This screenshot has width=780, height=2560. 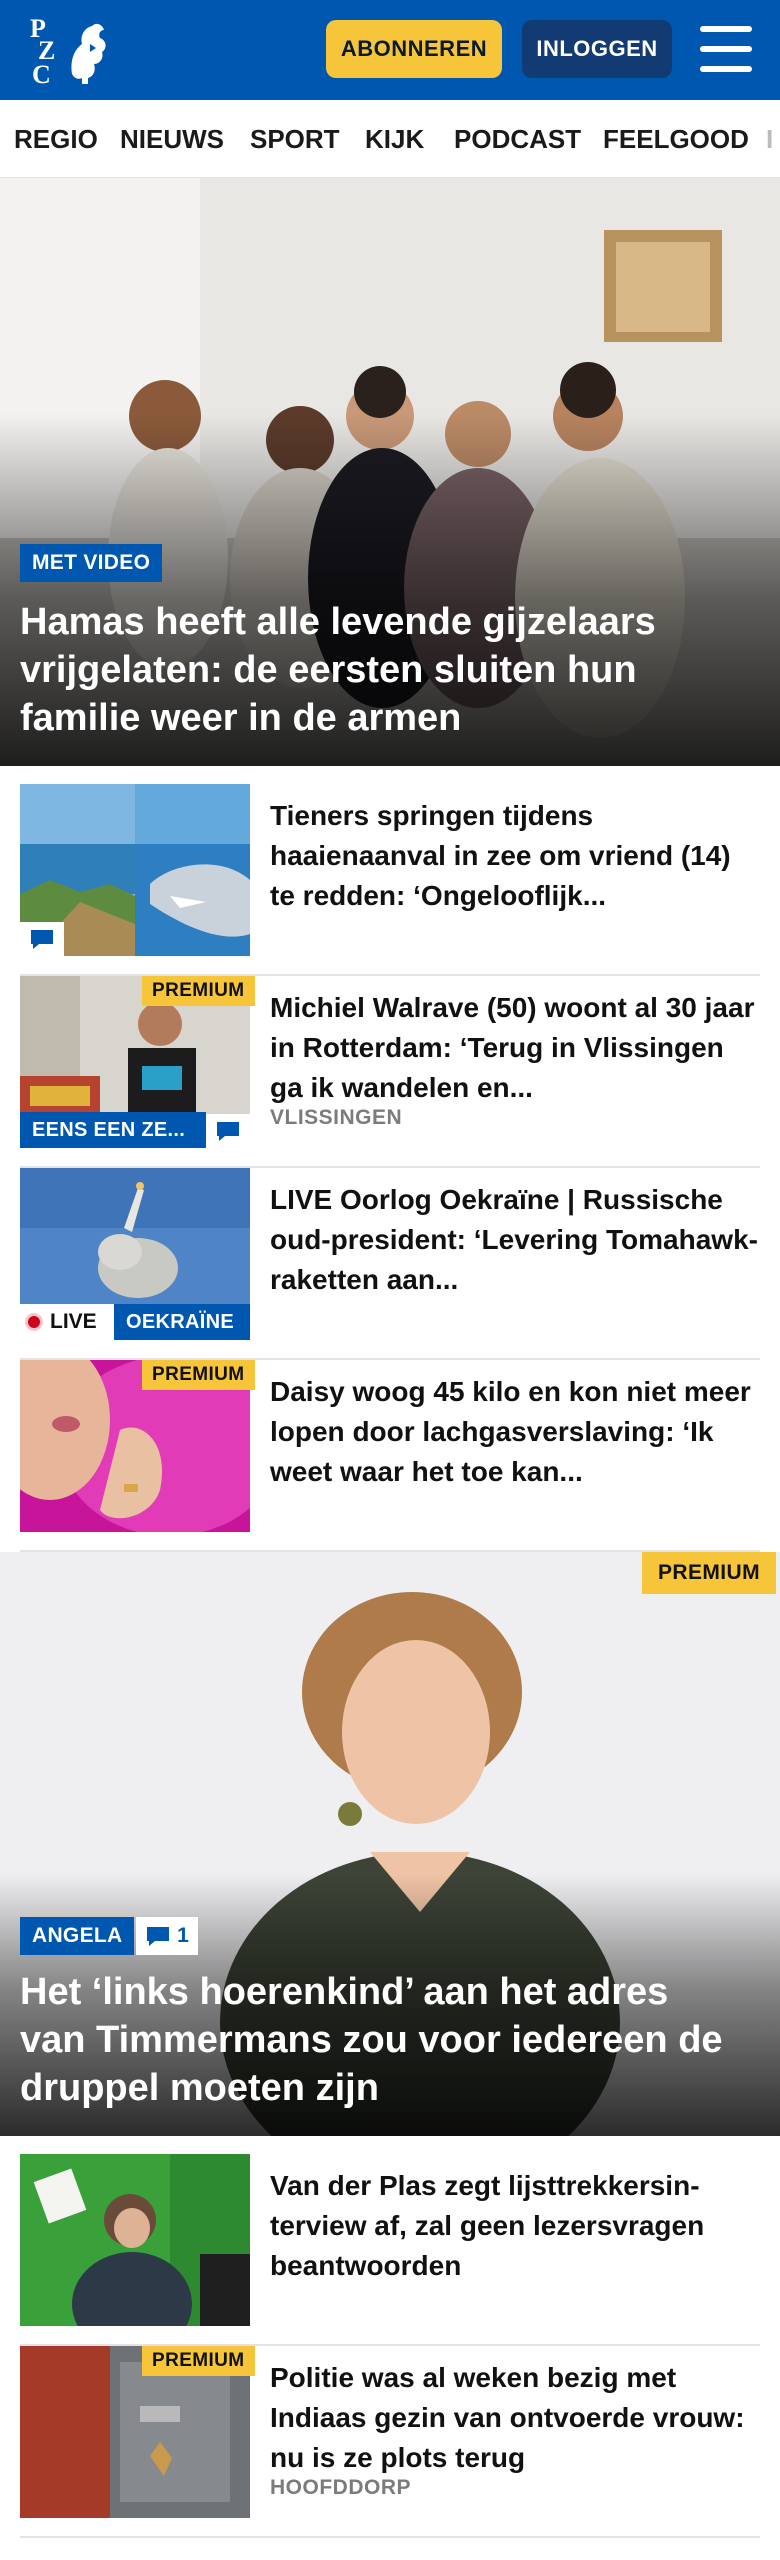 What do you see at coordinates (597, 49) in the screenshot?
I see `login-button: INLOGGEN` at bounding box center [597, 49].